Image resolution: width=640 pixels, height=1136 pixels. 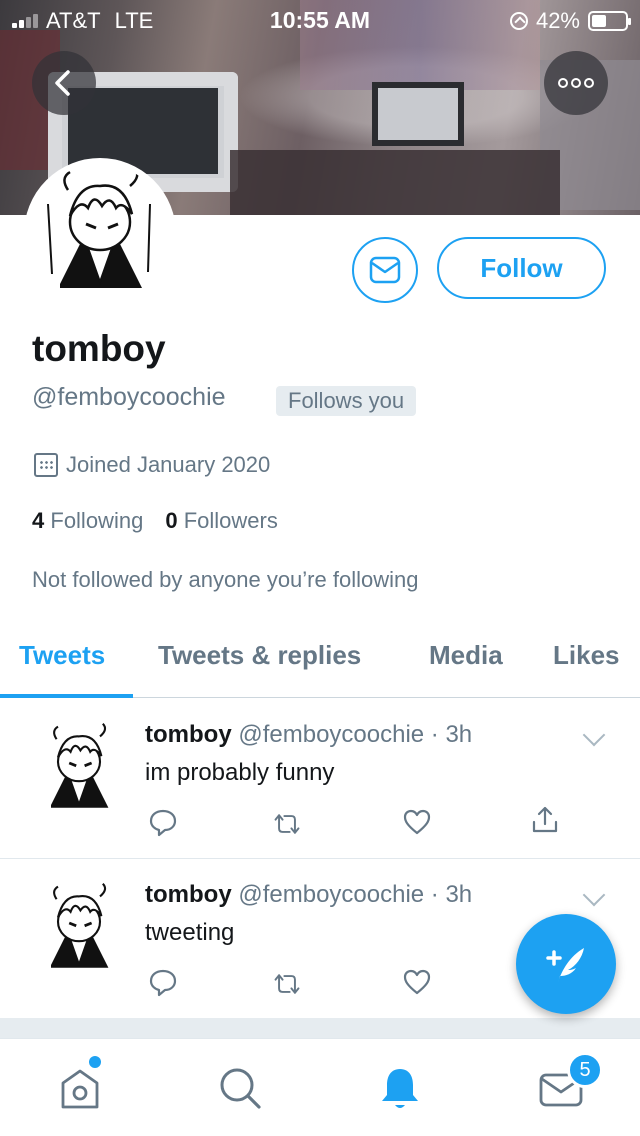 I want to click on search-icon, so click(x=240, y=1088).